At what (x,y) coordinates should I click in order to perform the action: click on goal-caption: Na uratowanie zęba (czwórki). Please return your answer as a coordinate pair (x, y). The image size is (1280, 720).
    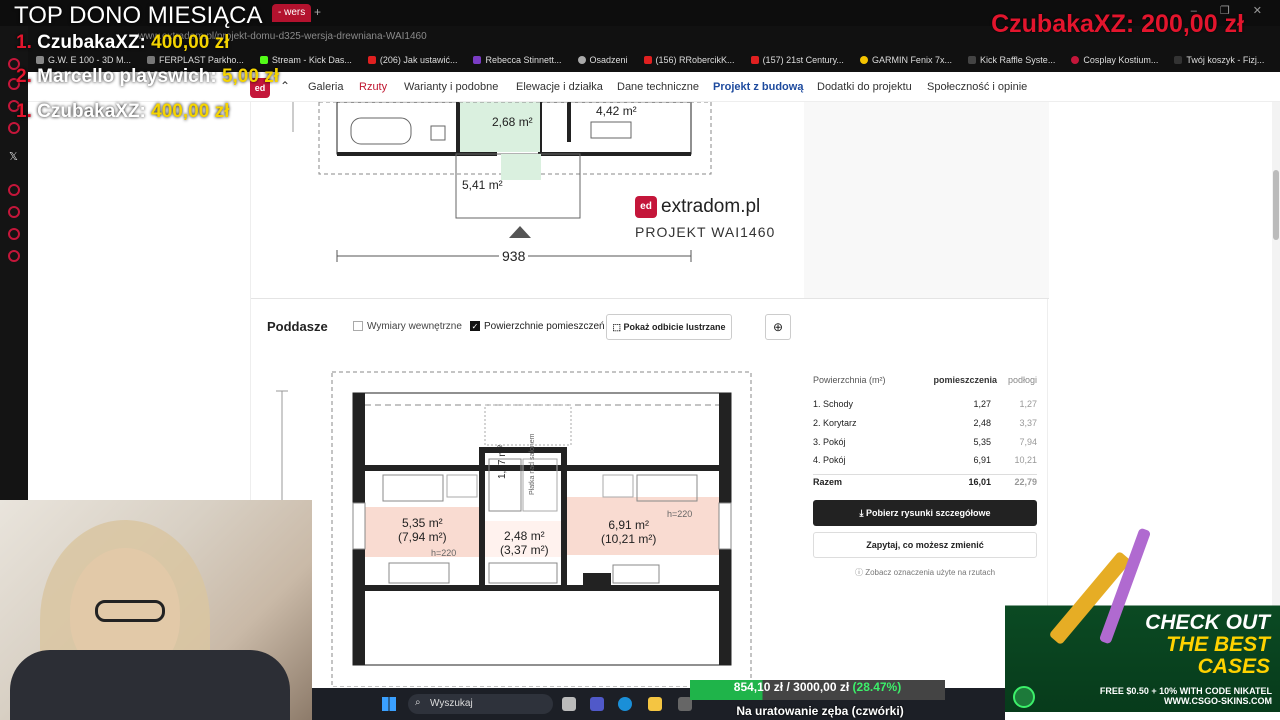
    Looking at the image, I should click on (820, 711).